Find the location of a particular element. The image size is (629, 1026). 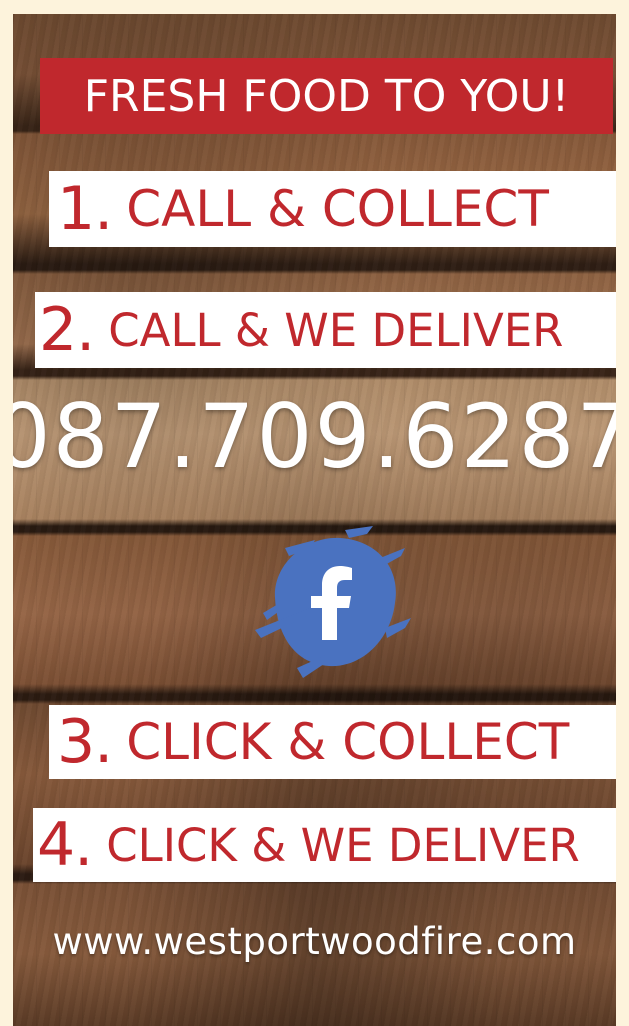

website-text: www.westportwoodfire.com is located at coordinates (314, 941).